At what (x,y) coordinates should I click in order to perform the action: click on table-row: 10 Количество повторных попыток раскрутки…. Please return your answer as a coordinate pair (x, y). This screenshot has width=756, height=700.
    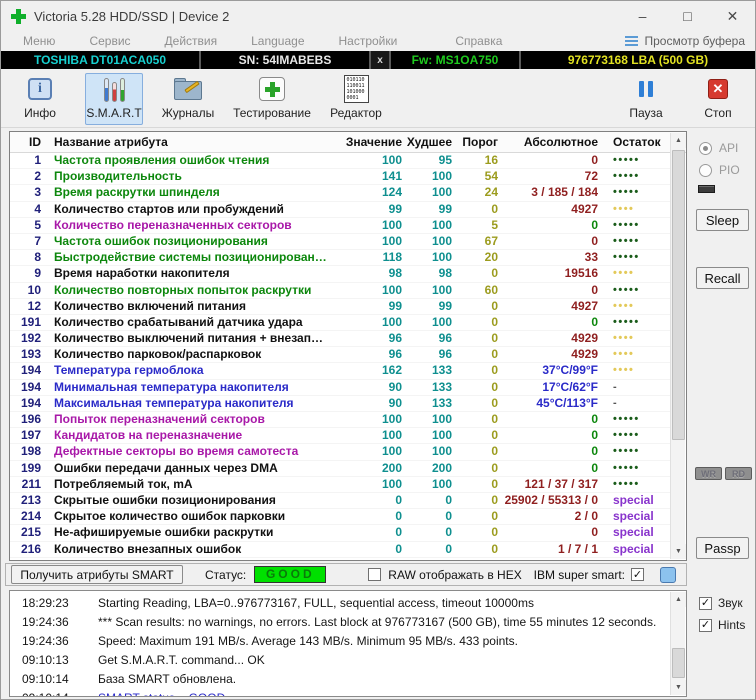
    Looking at the image, I should click on (340, 291).